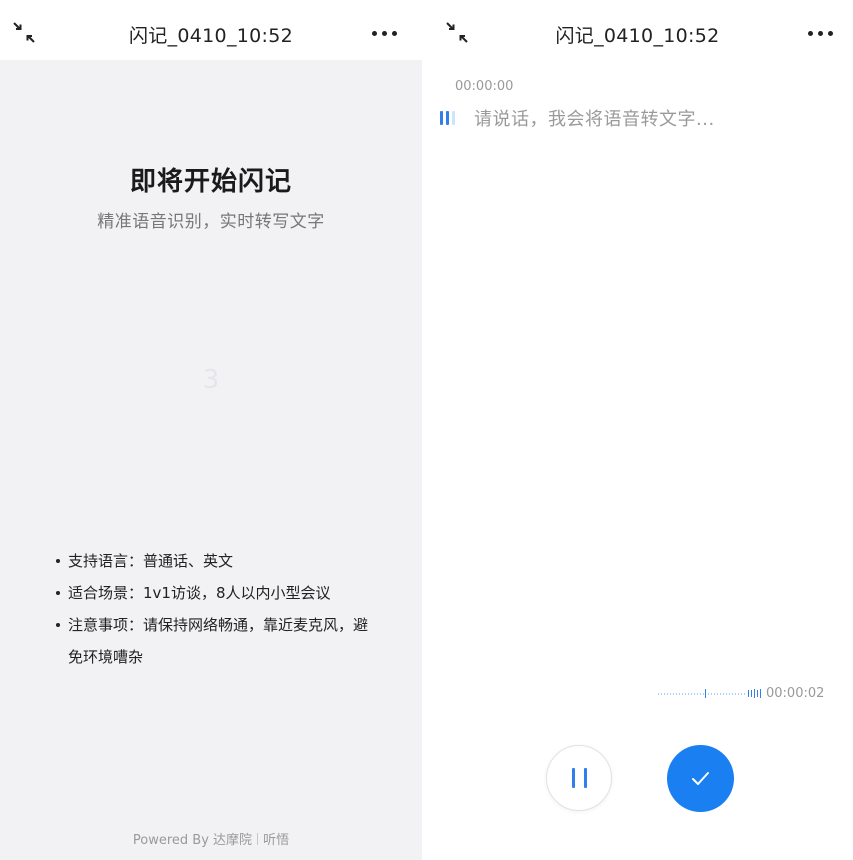 The image size is (853, 860). What do you see at coordinates (709, 693) in the screenshot?
I see `audio-waveform-icon` at bounding box center [709, 693].